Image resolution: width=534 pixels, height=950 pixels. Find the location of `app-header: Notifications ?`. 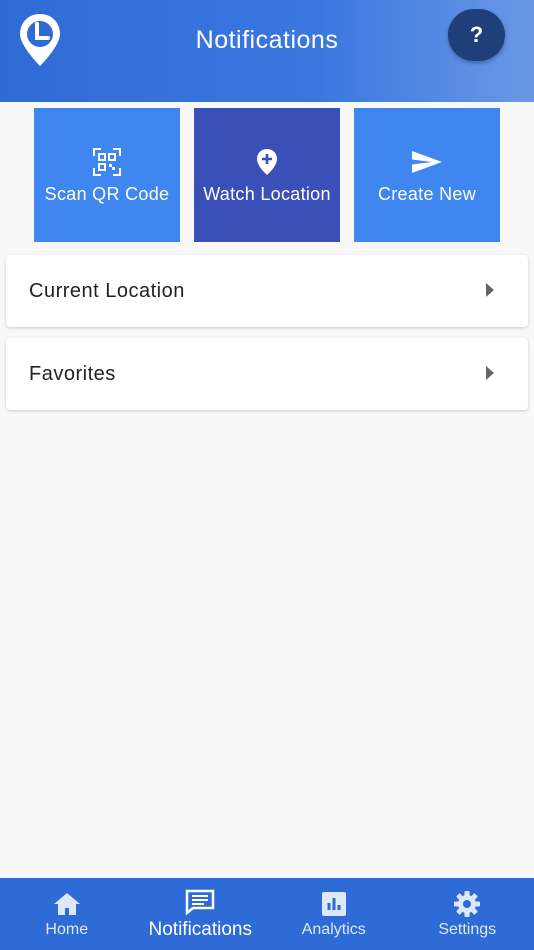

app-header: Notifications ? is located at coordinates (267, 51).